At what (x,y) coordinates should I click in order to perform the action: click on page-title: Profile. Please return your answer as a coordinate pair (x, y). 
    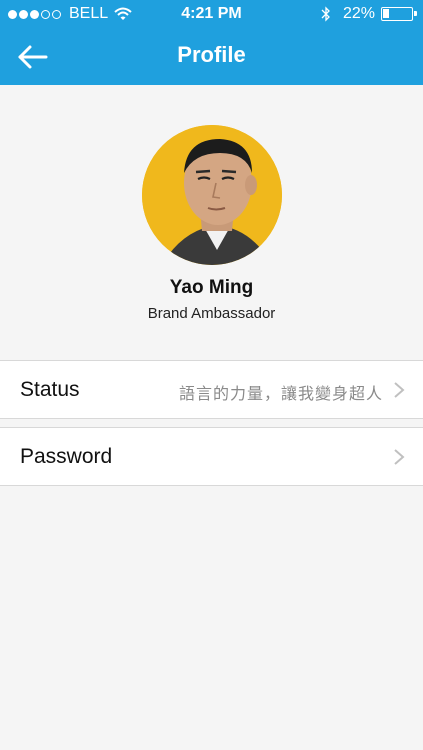
    Looking at the image, I should click on (211, 54).